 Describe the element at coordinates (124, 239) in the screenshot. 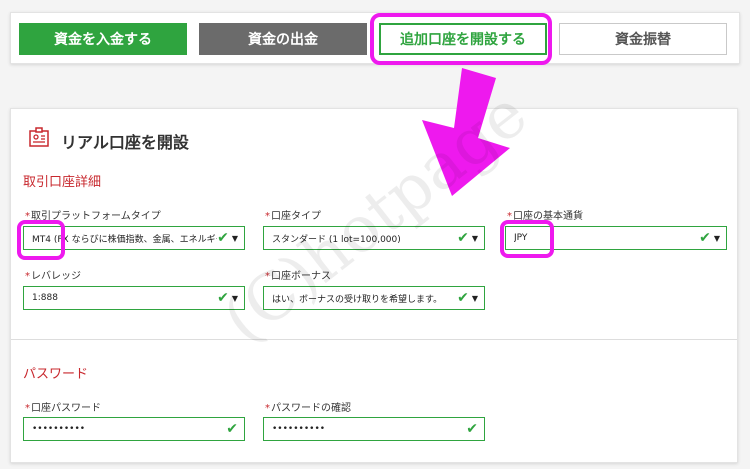

I see `platform-value: MT4 (FX ならびに株価指数、金属、エネルギーのCF` at that location.